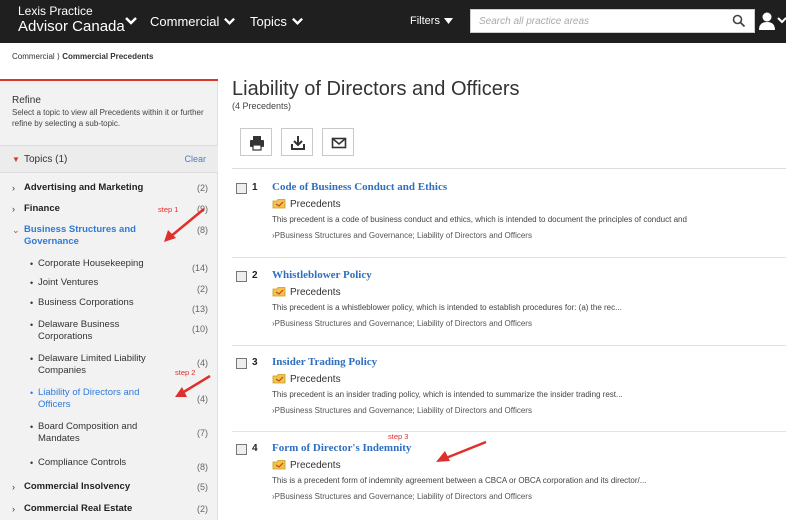 This screenshot has height=520, width=786. I want to click on subtopic-label: Corporate Housekeeping, so click(91, 263).